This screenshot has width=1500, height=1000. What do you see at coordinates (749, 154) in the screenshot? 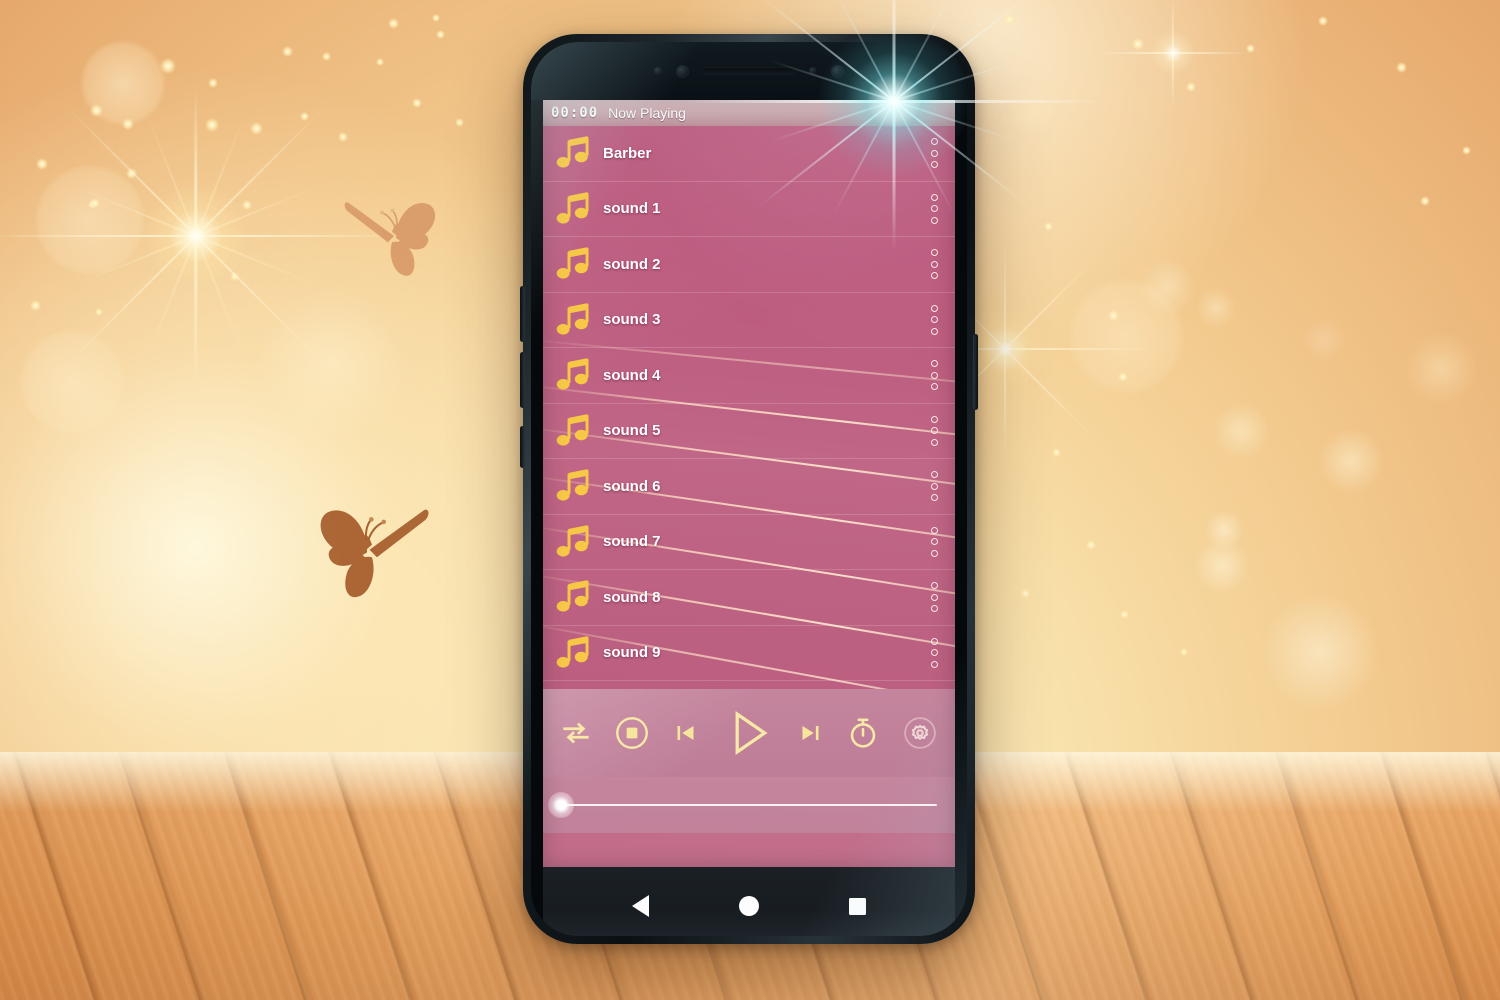
I see `playlist-row: Barber` at bounding box center [749, 154].